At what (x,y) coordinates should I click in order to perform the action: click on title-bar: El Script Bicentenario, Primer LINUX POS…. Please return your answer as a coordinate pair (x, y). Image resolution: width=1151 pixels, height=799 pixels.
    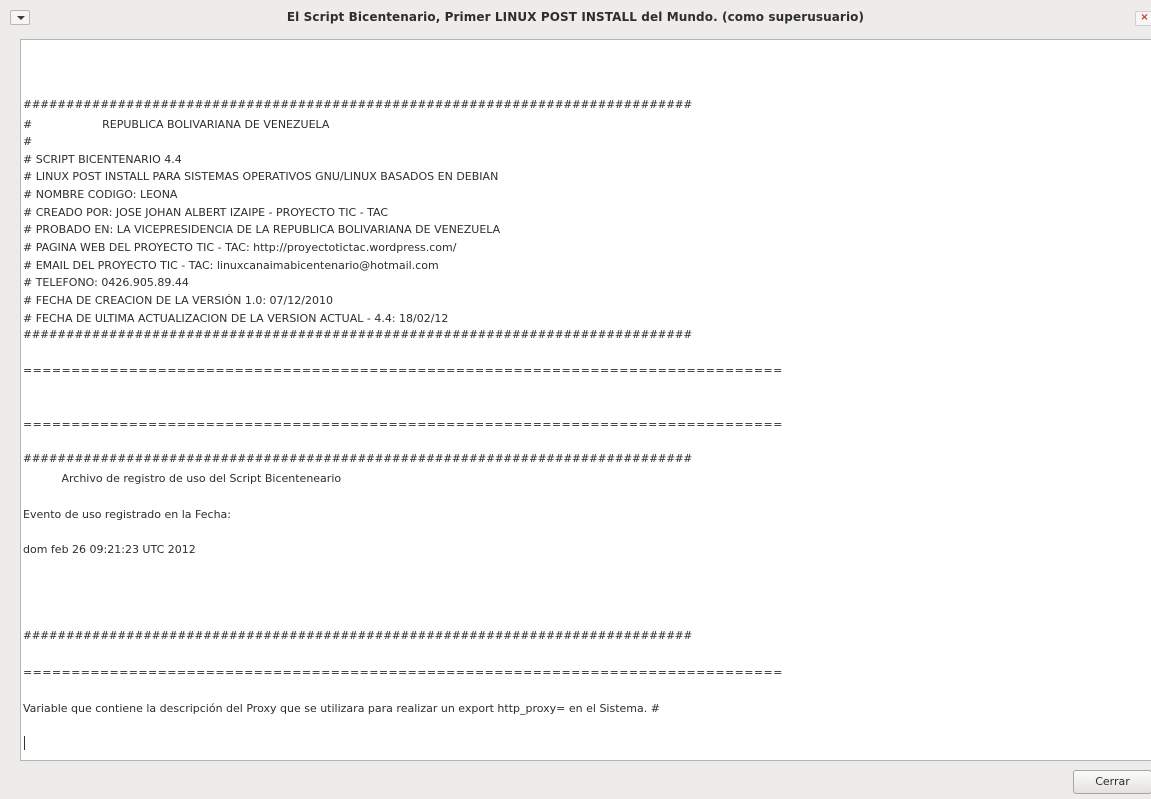
    Looking at the image, I should click on (575, 19).